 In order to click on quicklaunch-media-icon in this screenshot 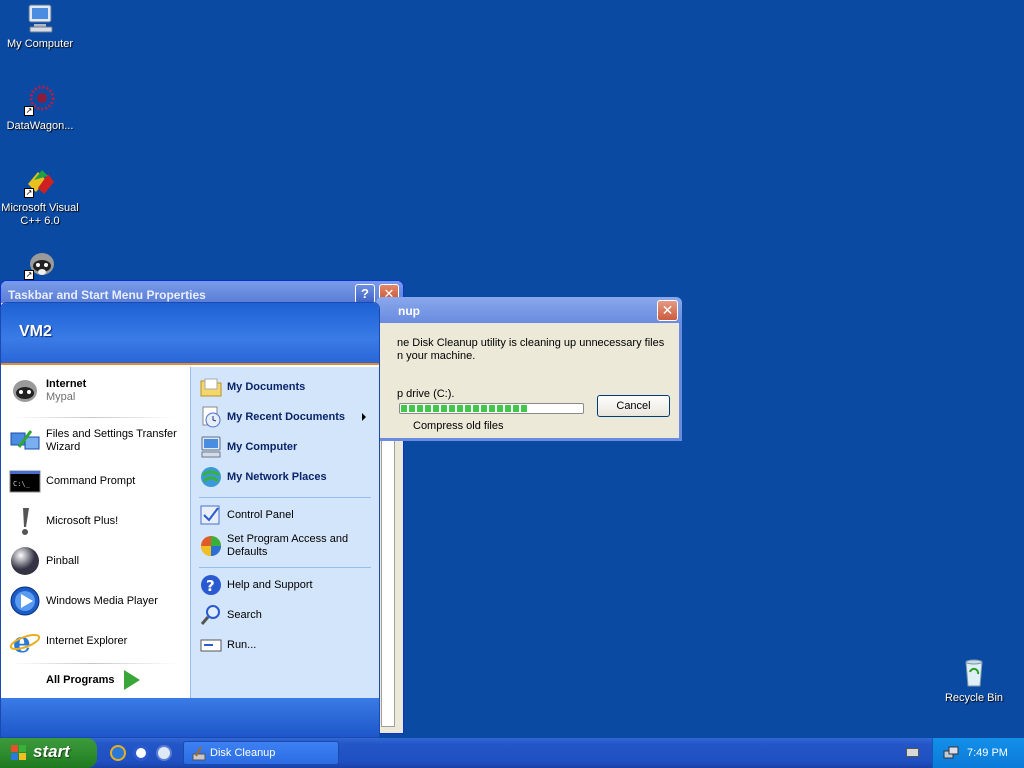, I will do `click(164, 753)`.